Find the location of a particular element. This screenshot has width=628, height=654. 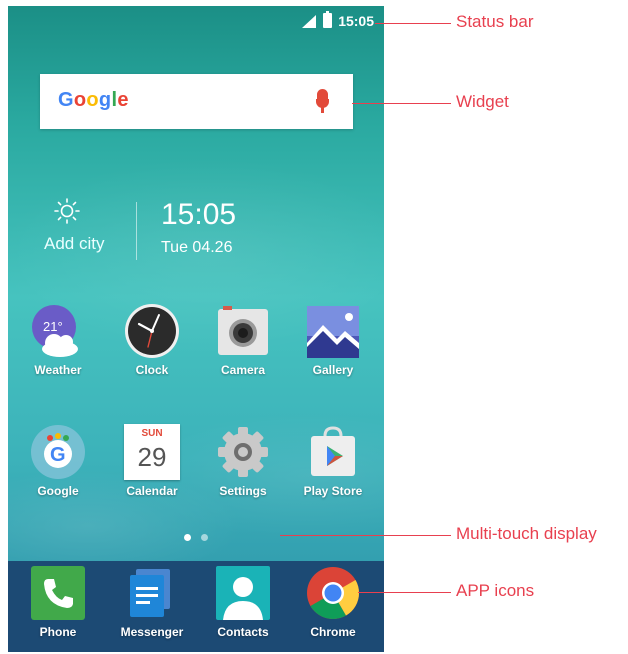

google-app-icon: G is located at coordinates (58, 452).